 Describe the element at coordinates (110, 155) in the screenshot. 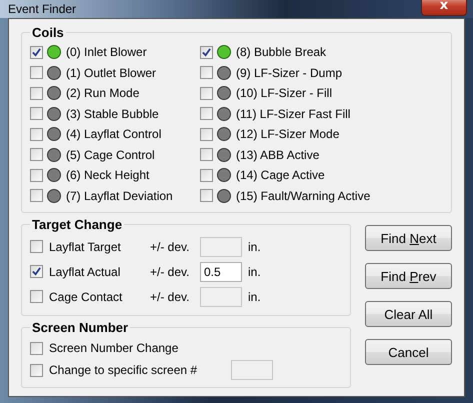

I see `coil-label: (5) Cage Control` at that location.